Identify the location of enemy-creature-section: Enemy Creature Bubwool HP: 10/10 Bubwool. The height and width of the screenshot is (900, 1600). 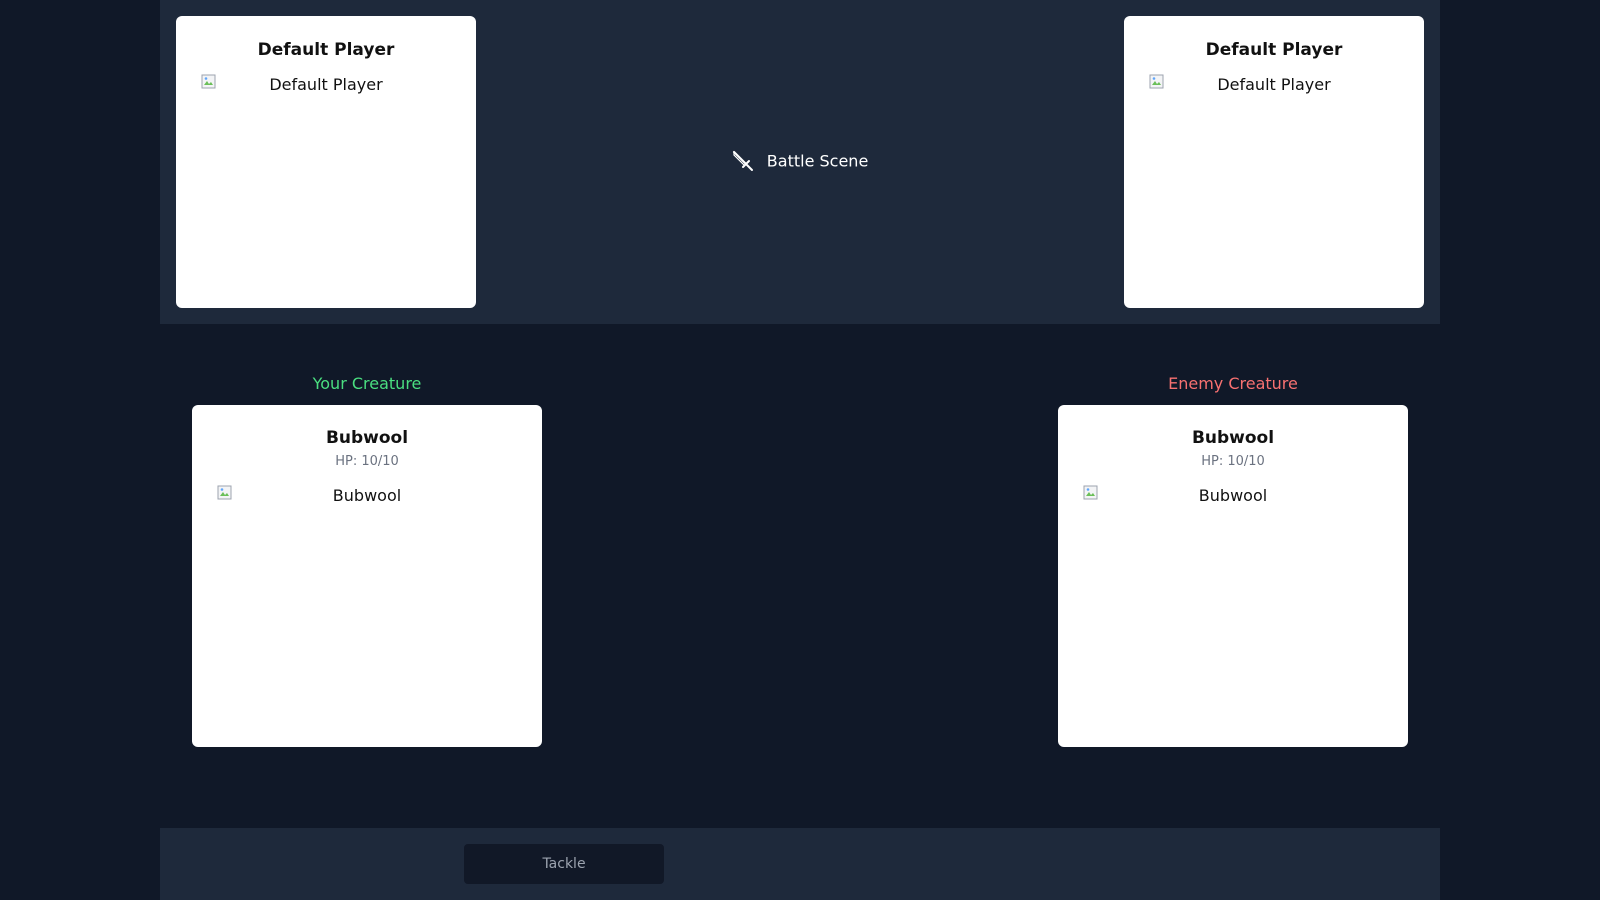
(1233, 560).